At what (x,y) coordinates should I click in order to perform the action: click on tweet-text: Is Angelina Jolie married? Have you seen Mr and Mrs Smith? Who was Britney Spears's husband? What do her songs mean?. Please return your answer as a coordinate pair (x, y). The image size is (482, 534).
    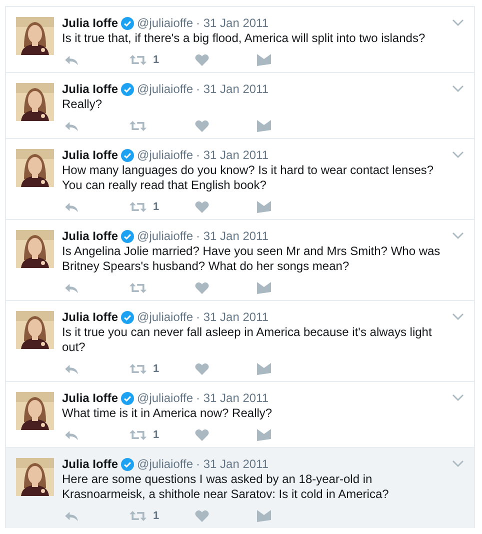
    Looking at the image, I should click on (252, 259).